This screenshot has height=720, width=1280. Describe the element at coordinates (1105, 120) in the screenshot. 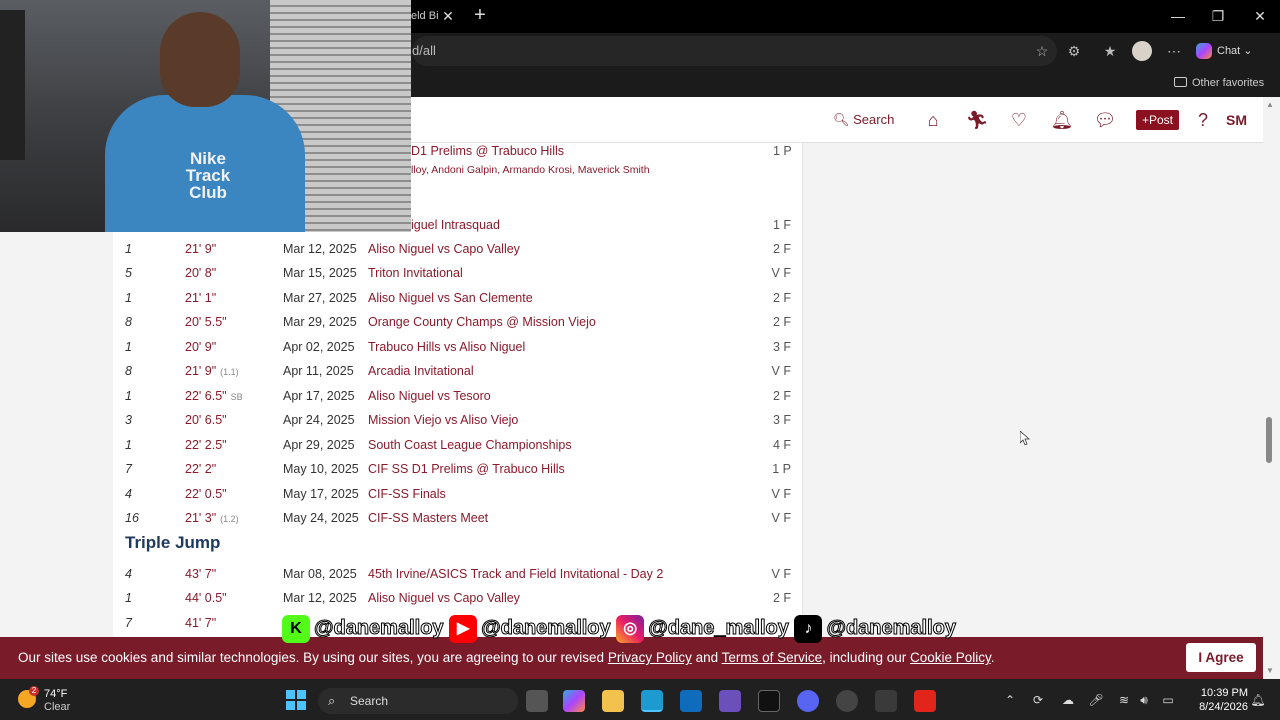

I see `messages-icon: 💬︎` at that location.